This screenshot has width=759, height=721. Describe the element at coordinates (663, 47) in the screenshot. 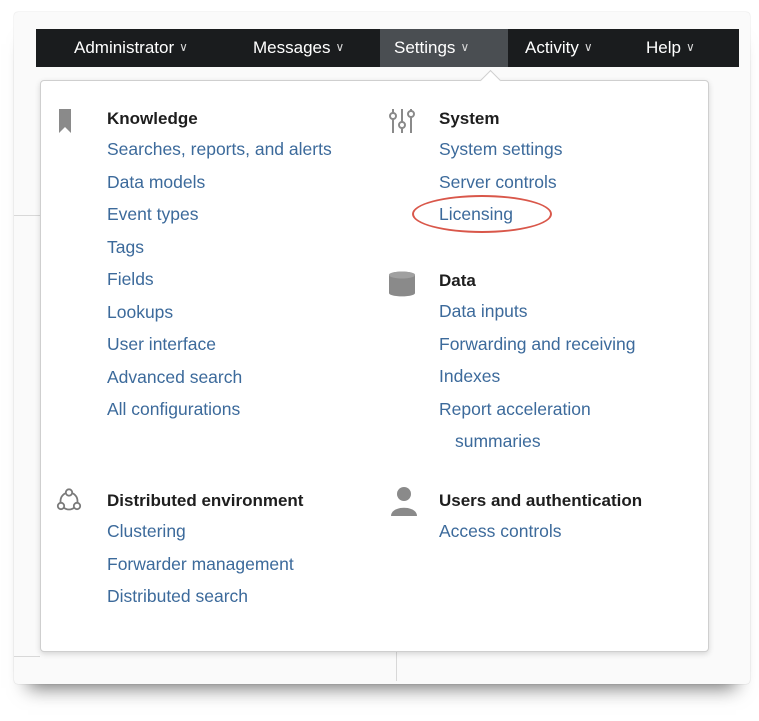

I see `nav-help-label: Help` at that location.